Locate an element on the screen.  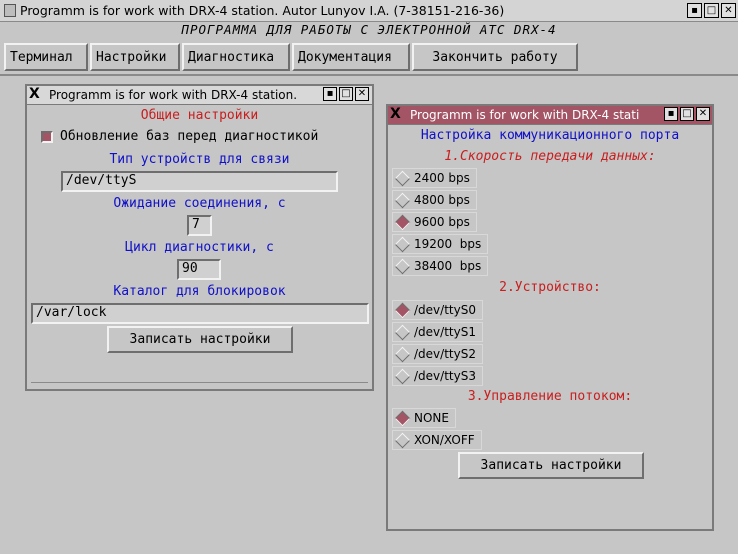
update-checkbox-label: Обновление баз перед диагностикой is located at coordinates (189, 136).